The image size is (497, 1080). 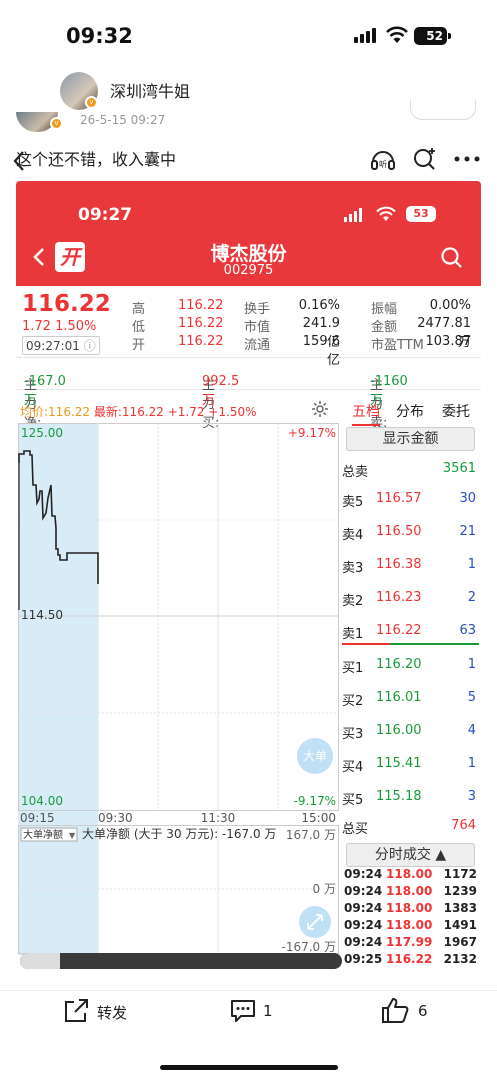 I want to click on battery-icon: 52, so click(x=430, y=36).